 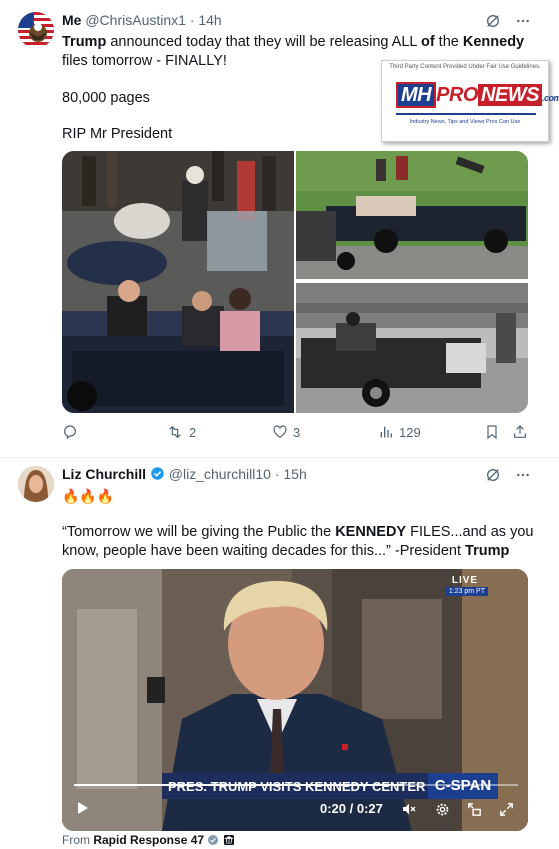 I want to click on repost-button: 2, so click(x=181, y=432).